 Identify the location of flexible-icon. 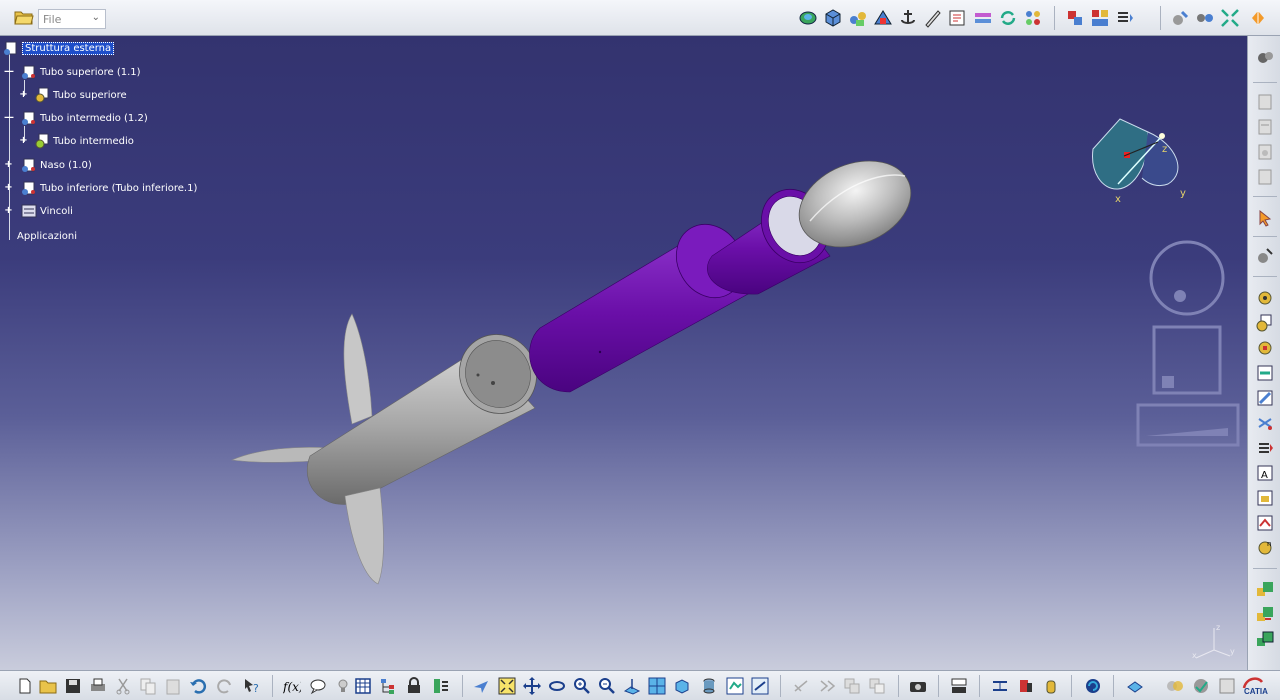
(1265, 523).